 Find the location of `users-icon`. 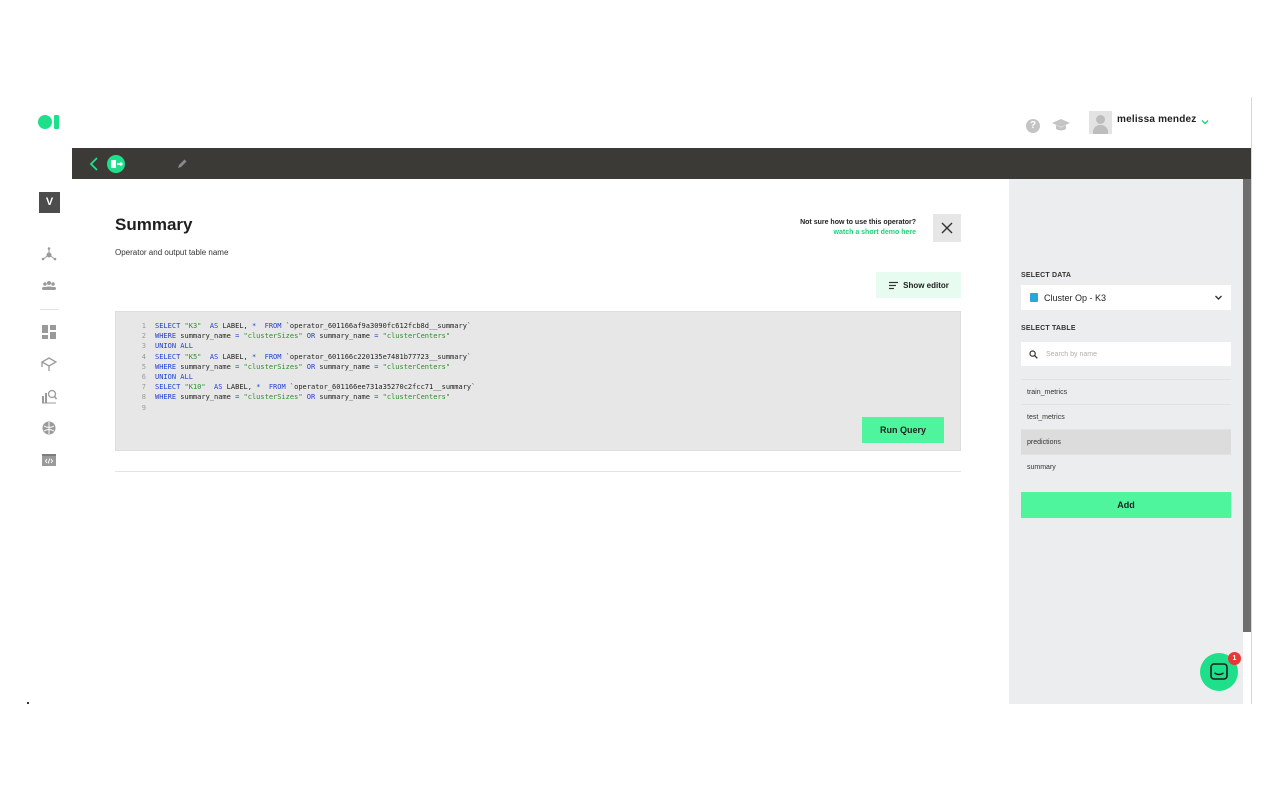

users-icon is located at coordinates (49, 286).